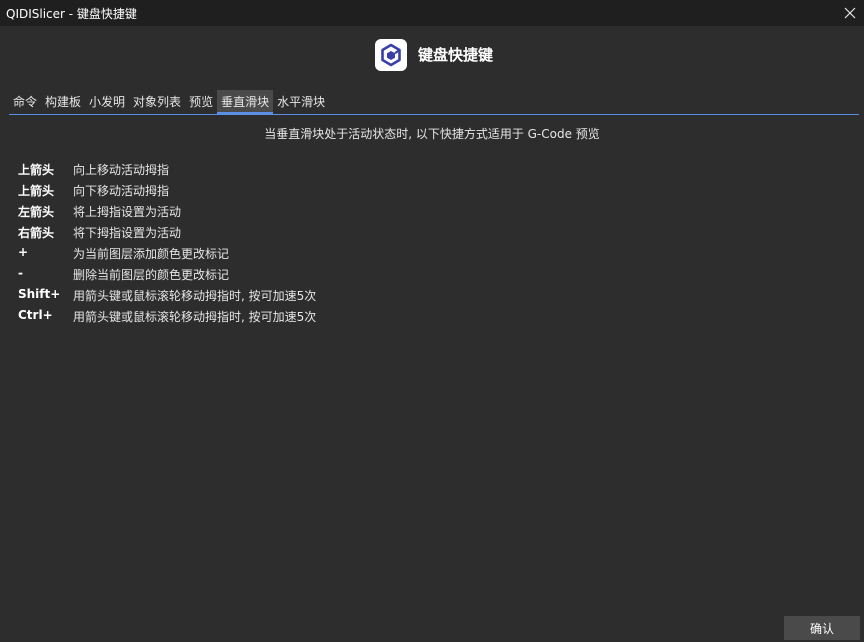 Image resolution: width=864 pixels, height=642 pixels. Describe the element at coordinates (36, 212) in the screenshot. I see `shortcut-key: 左箭头` at that location.